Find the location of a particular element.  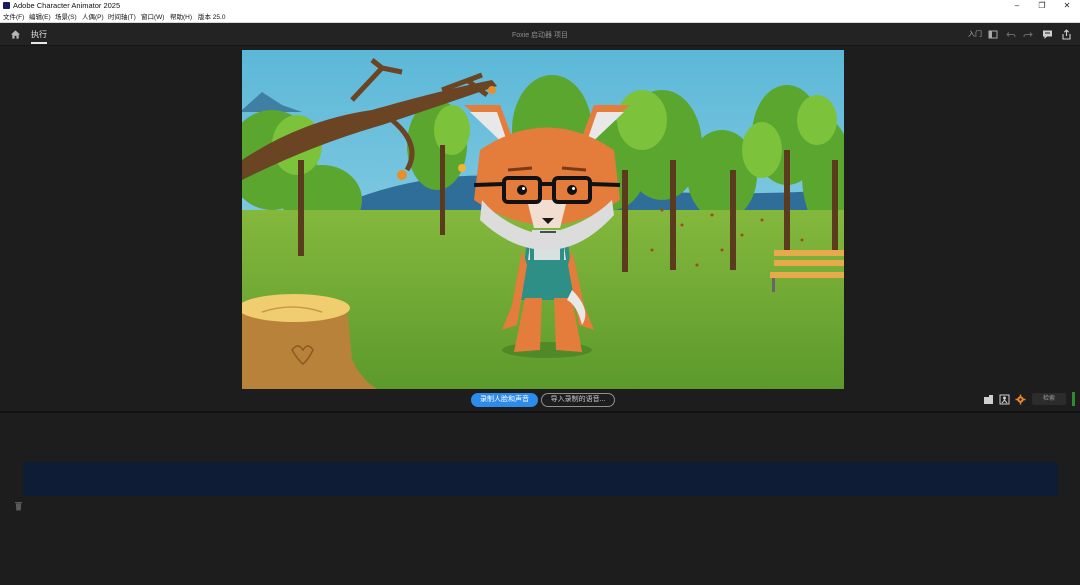

layout-icon is located at coordinates (993, 34).